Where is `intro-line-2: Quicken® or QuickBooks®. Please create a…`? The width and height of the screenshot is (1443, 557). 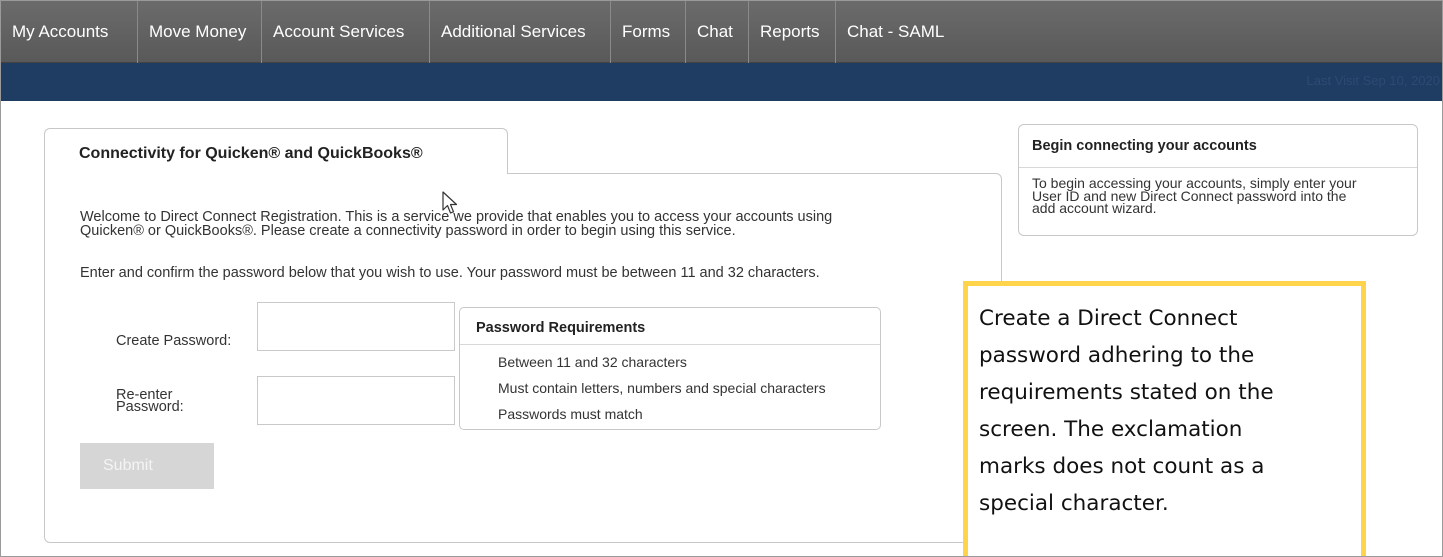
intro-line-2: Quicken® or QuickBooks®. Please create a… is located at coordinates (408, 231).